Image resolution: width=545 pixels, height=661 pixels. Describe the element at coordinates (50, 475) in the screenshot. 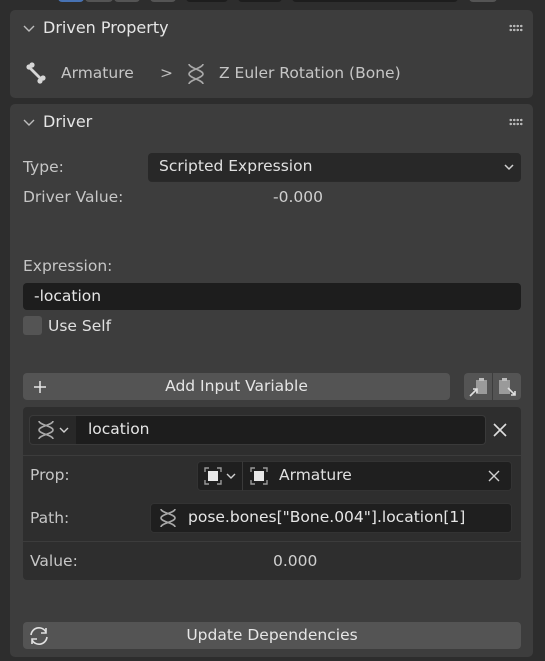

I see `prop-label: Prop:` at that location.